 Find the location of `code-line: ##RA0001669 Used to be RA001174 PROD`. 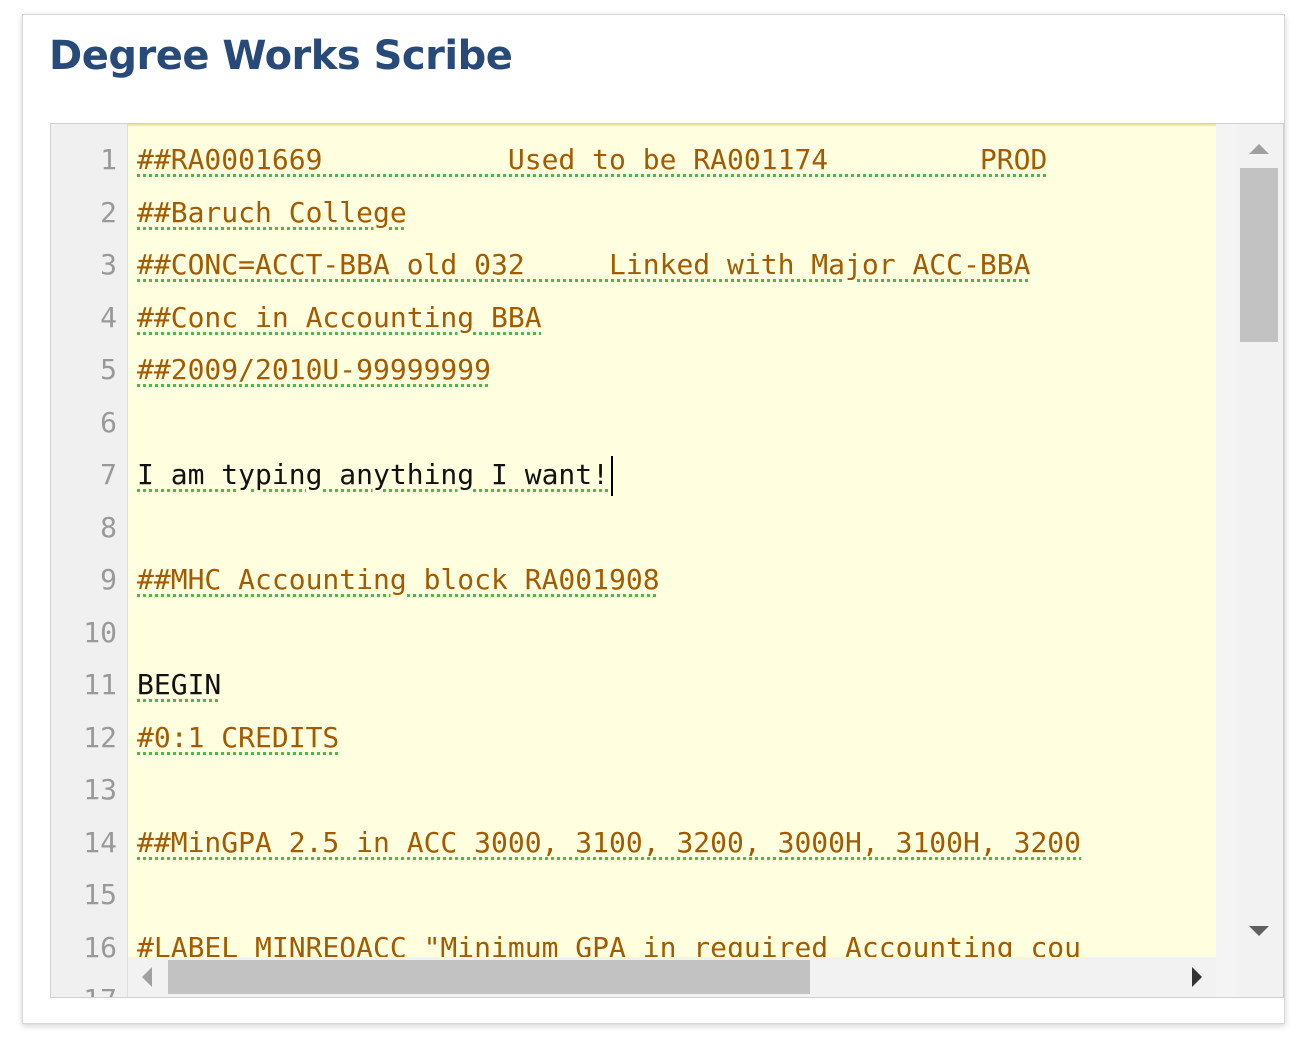

code-line: ##RA0001669 Used to be RA001174 PROD is located at coordinates (592, 160).